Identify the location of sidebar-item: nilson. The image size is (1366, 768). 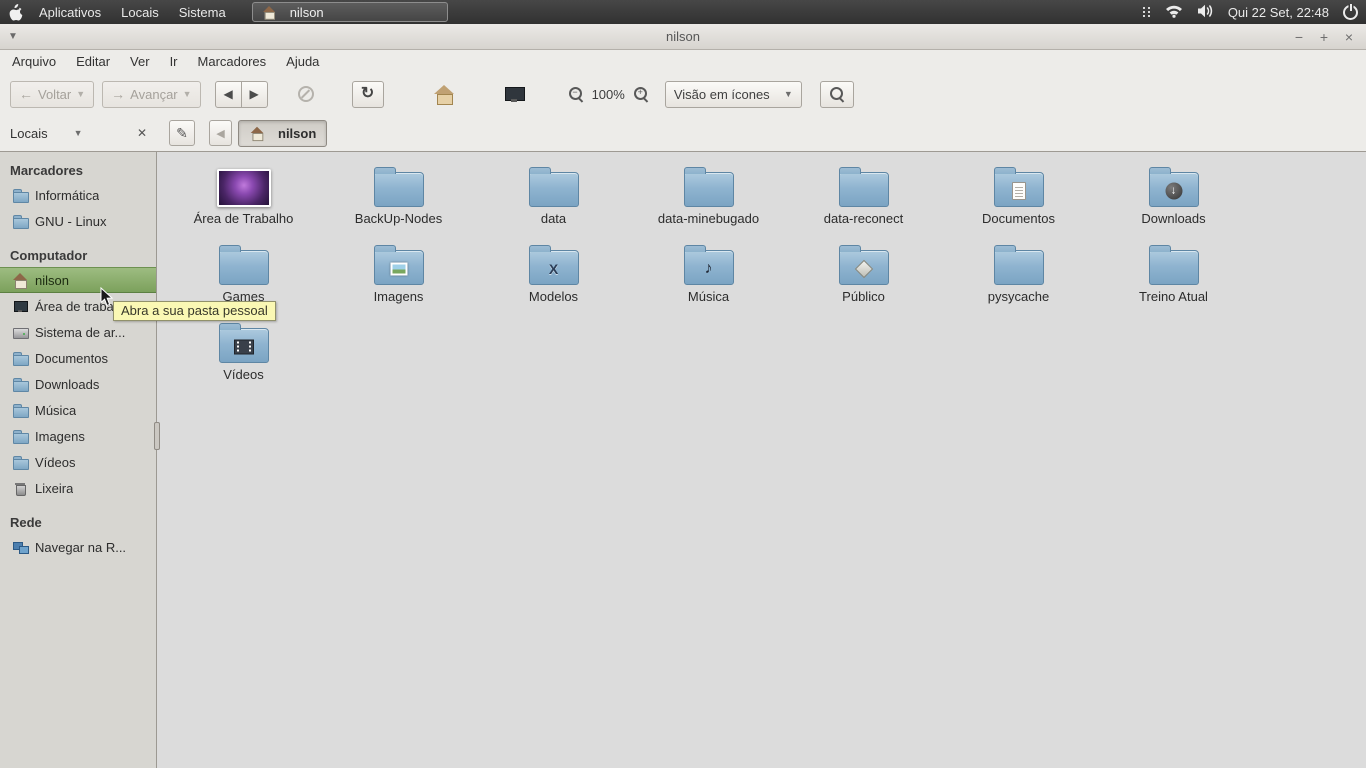
(78, 280).